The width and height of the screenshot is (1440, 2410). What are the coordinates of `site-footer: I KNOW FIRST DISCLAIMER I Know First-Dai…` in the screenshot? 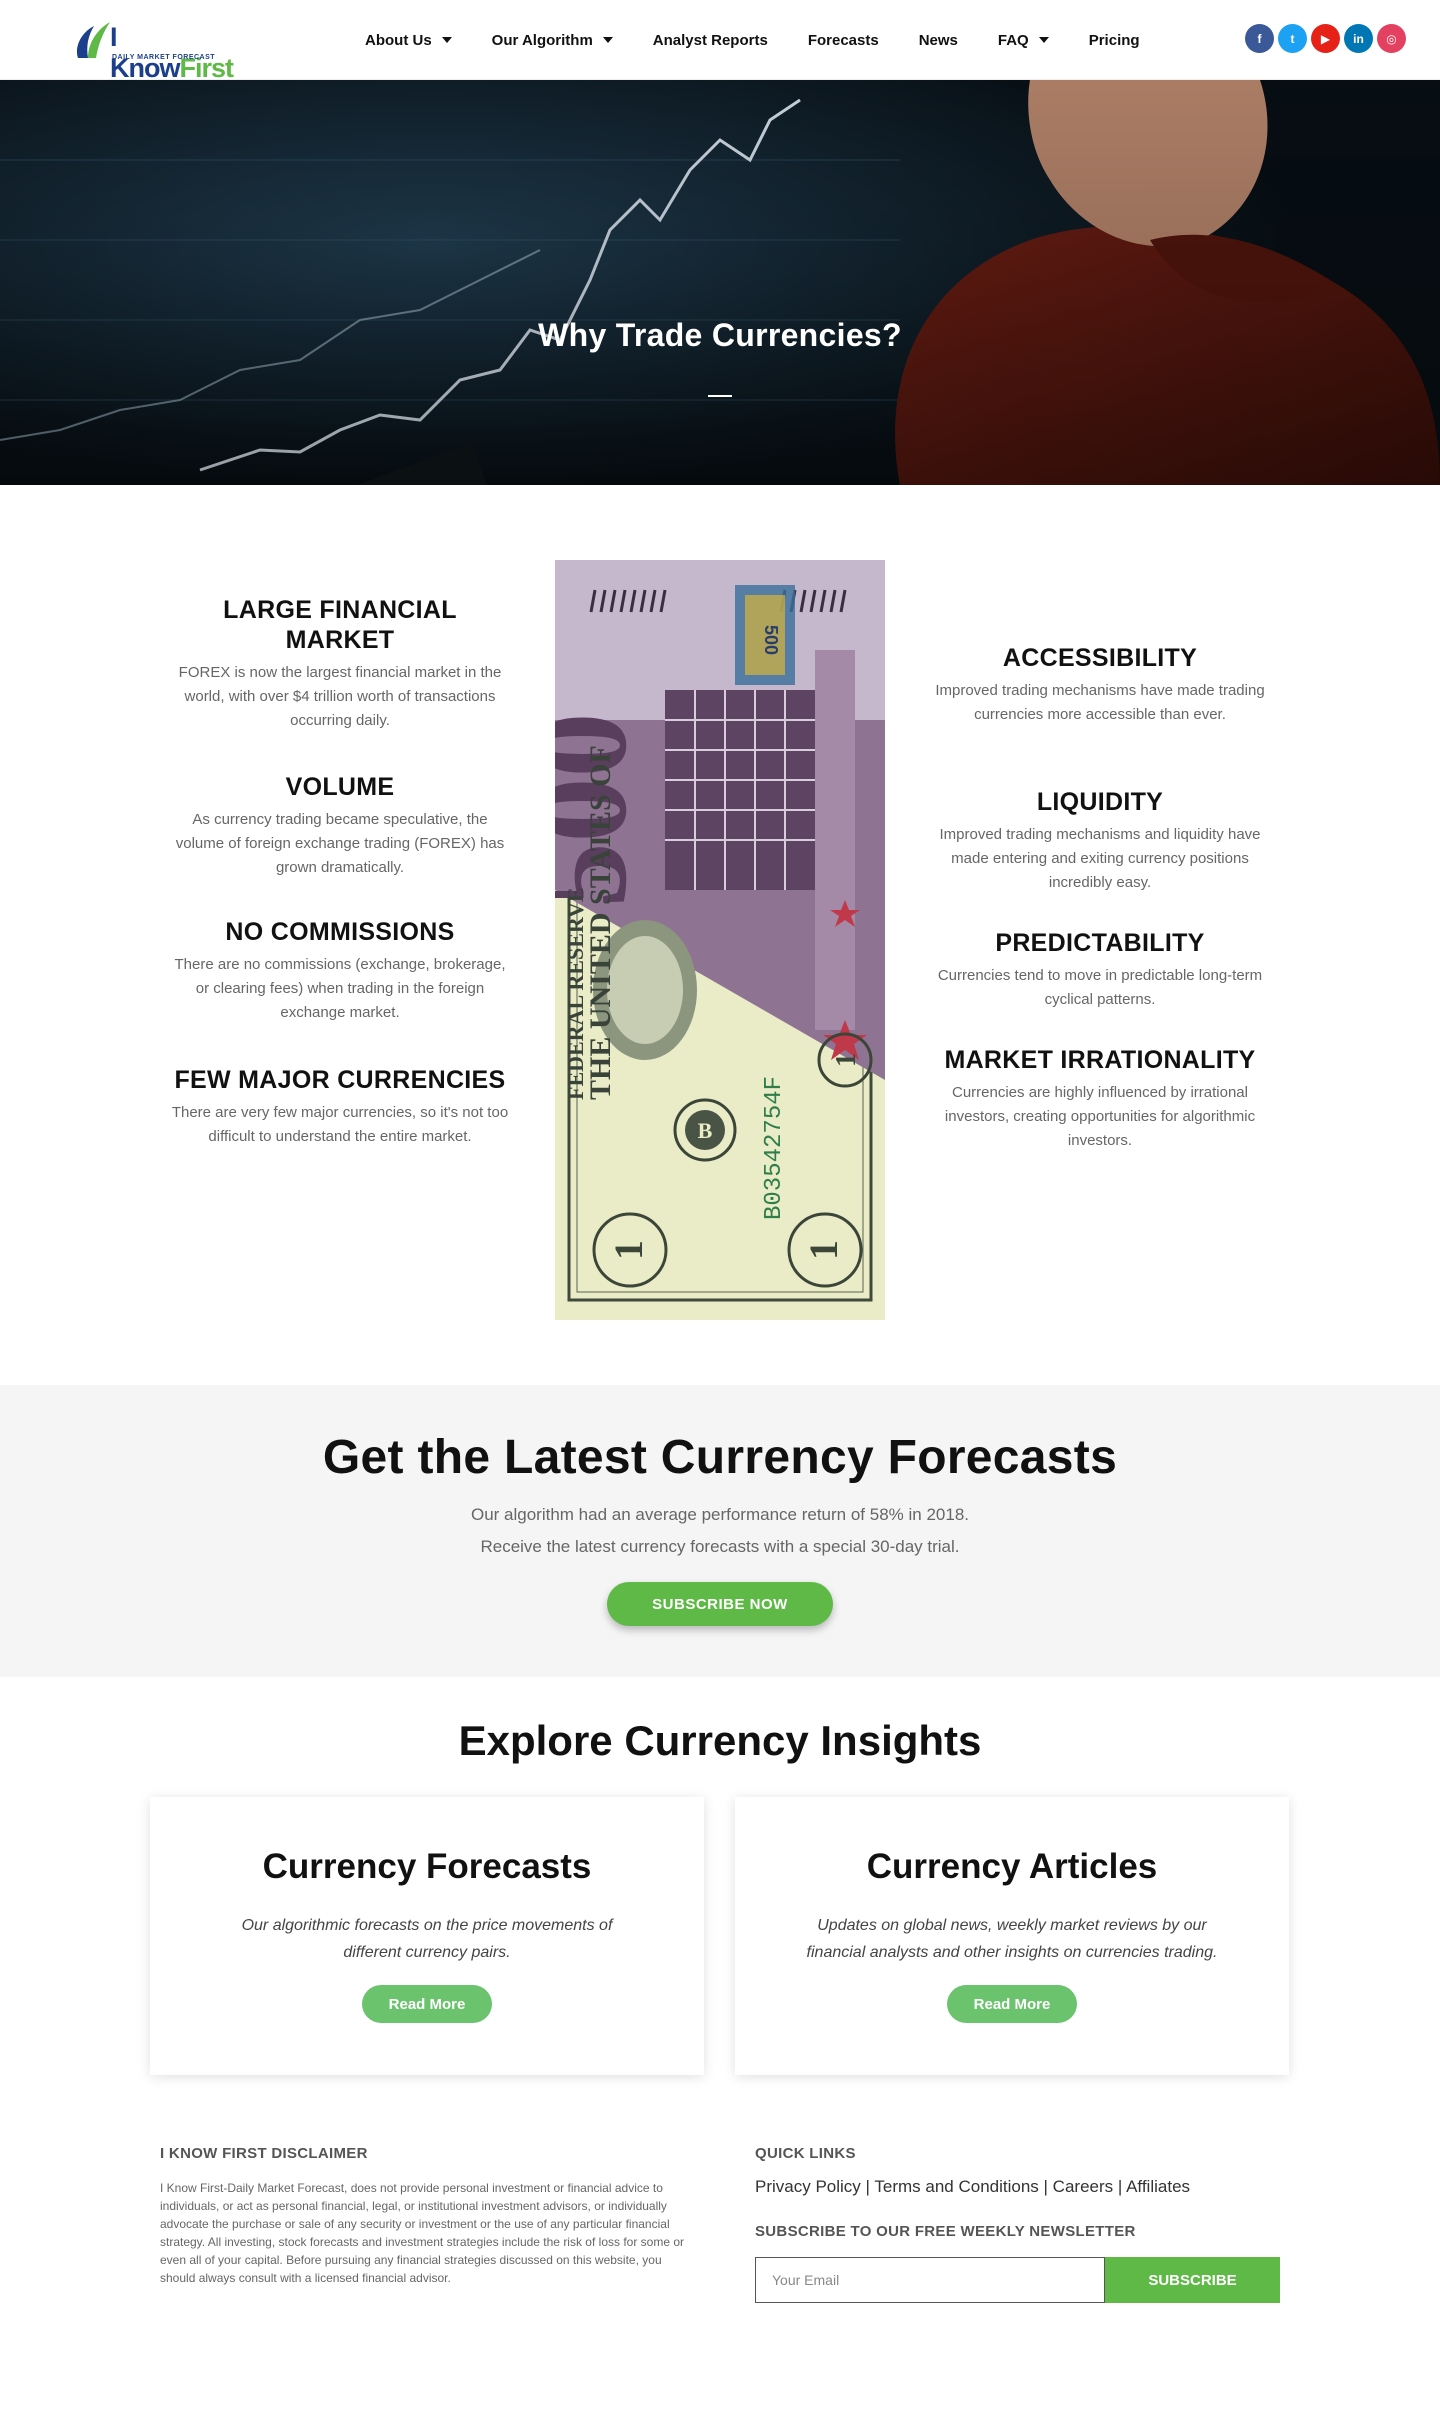 It's located at (720, 2249).